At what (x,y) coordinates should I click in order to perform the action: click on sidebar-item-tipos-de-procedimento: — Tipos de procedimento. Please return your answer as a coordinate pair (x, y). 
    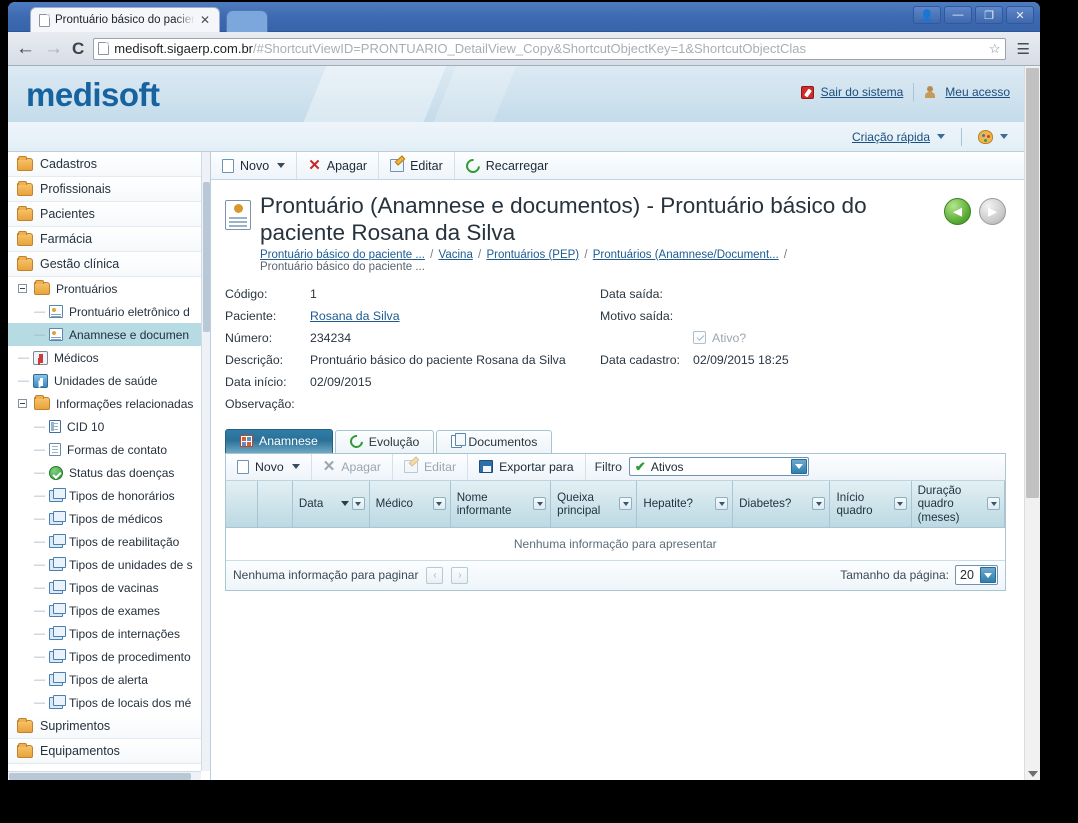
    Looking at the image, I should click on (104, 656).